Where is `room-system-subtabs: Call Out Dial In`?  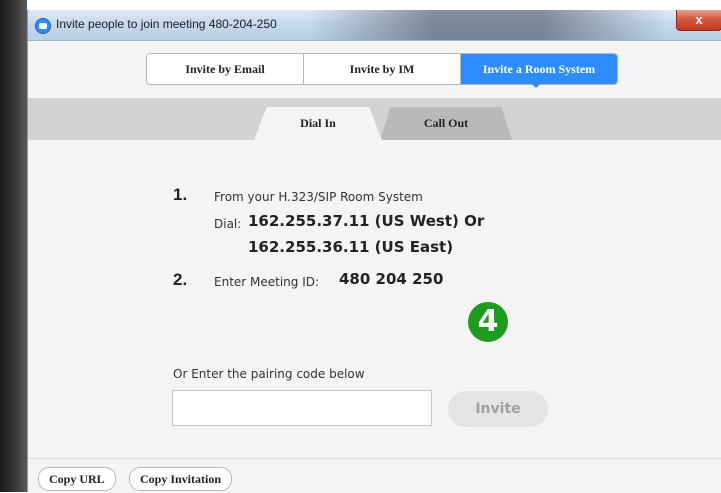 room-system-subtabs: Call Out Dial In is located at coordinates (374, 119).